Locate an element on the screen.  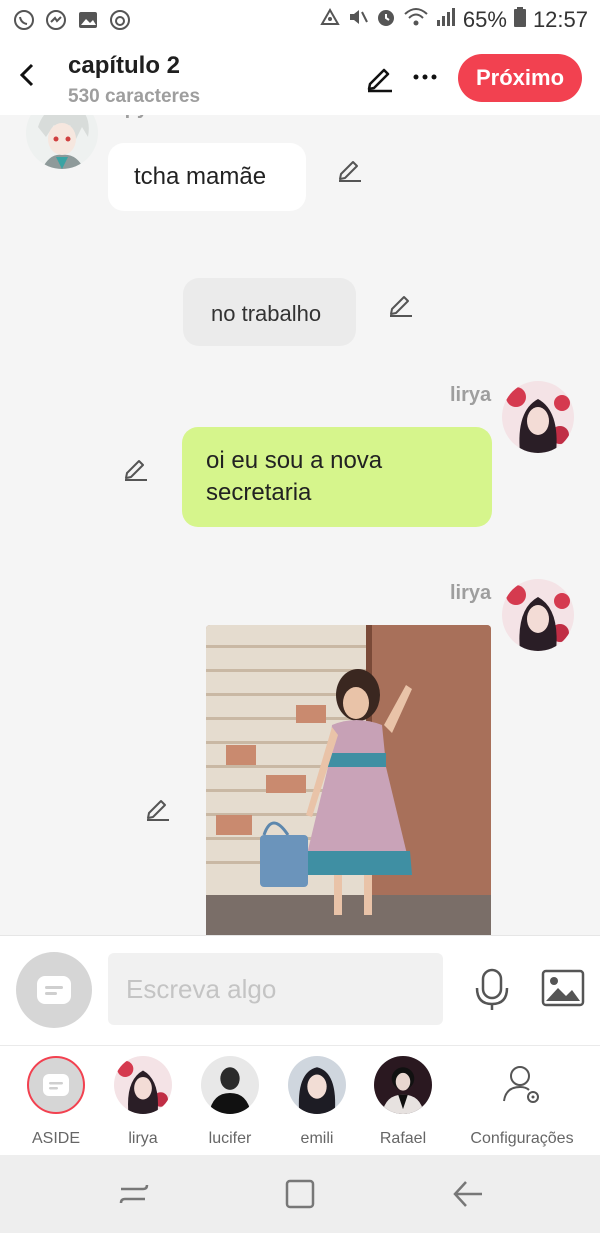
character-label: lucifer is located at coordinates (230, 1138).